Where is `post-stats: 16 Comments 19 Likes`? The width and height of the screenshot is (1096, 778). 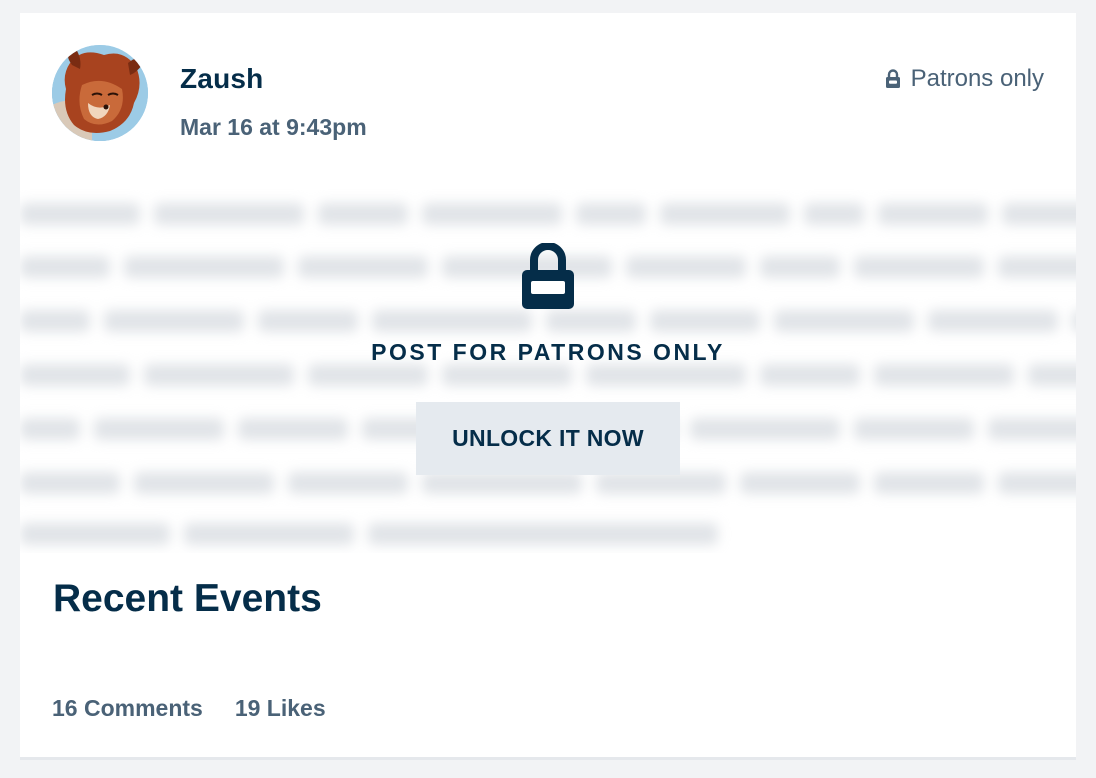 post-stats: 16 Comments 19 Likes is located at coordinates (189, 708).